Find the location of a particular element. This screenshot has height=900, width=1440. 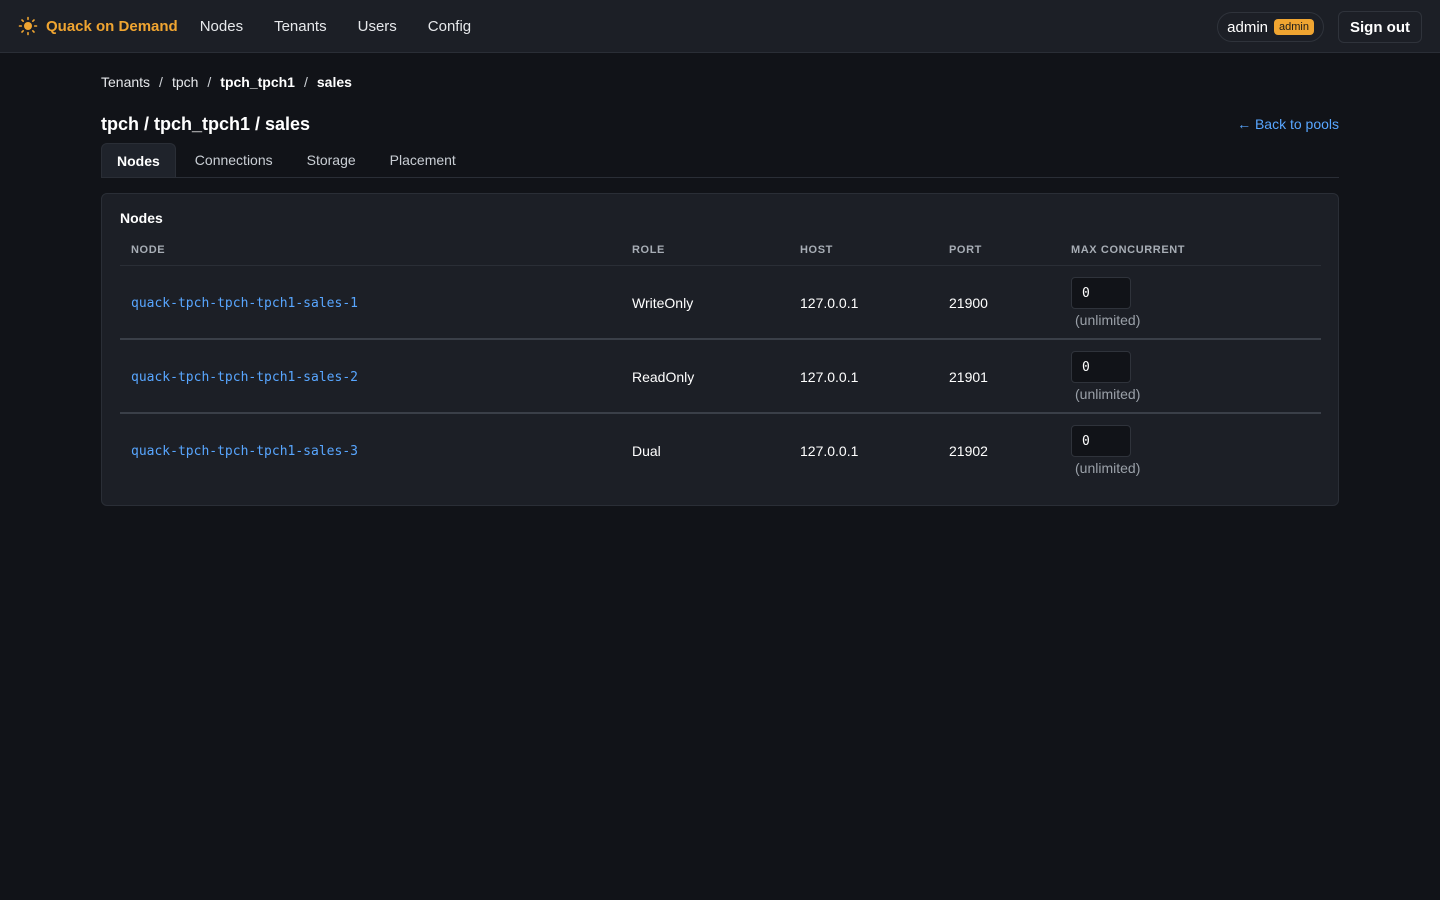

node-link: quack-tpch-tpch-tpch1-sales-3 is located at coordinates (244, 451).